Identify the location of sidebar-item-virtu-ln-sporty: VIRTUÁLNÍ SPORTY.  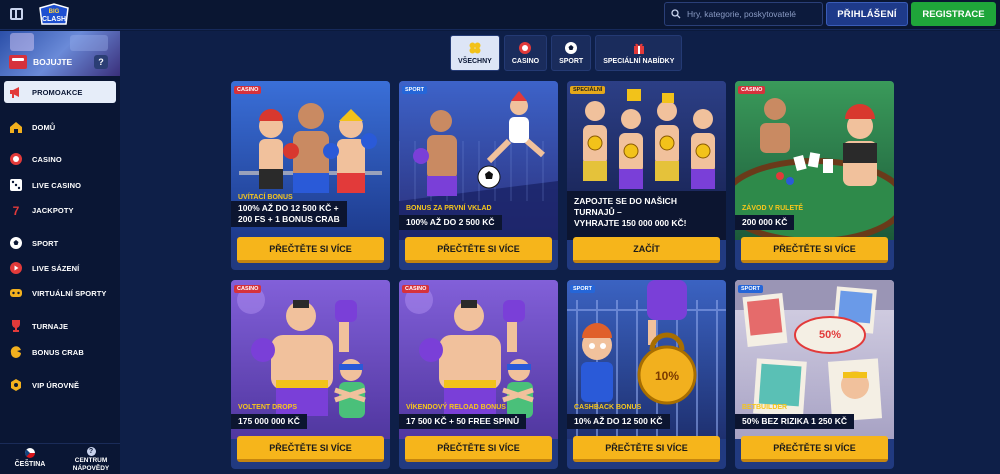
(60, 293).